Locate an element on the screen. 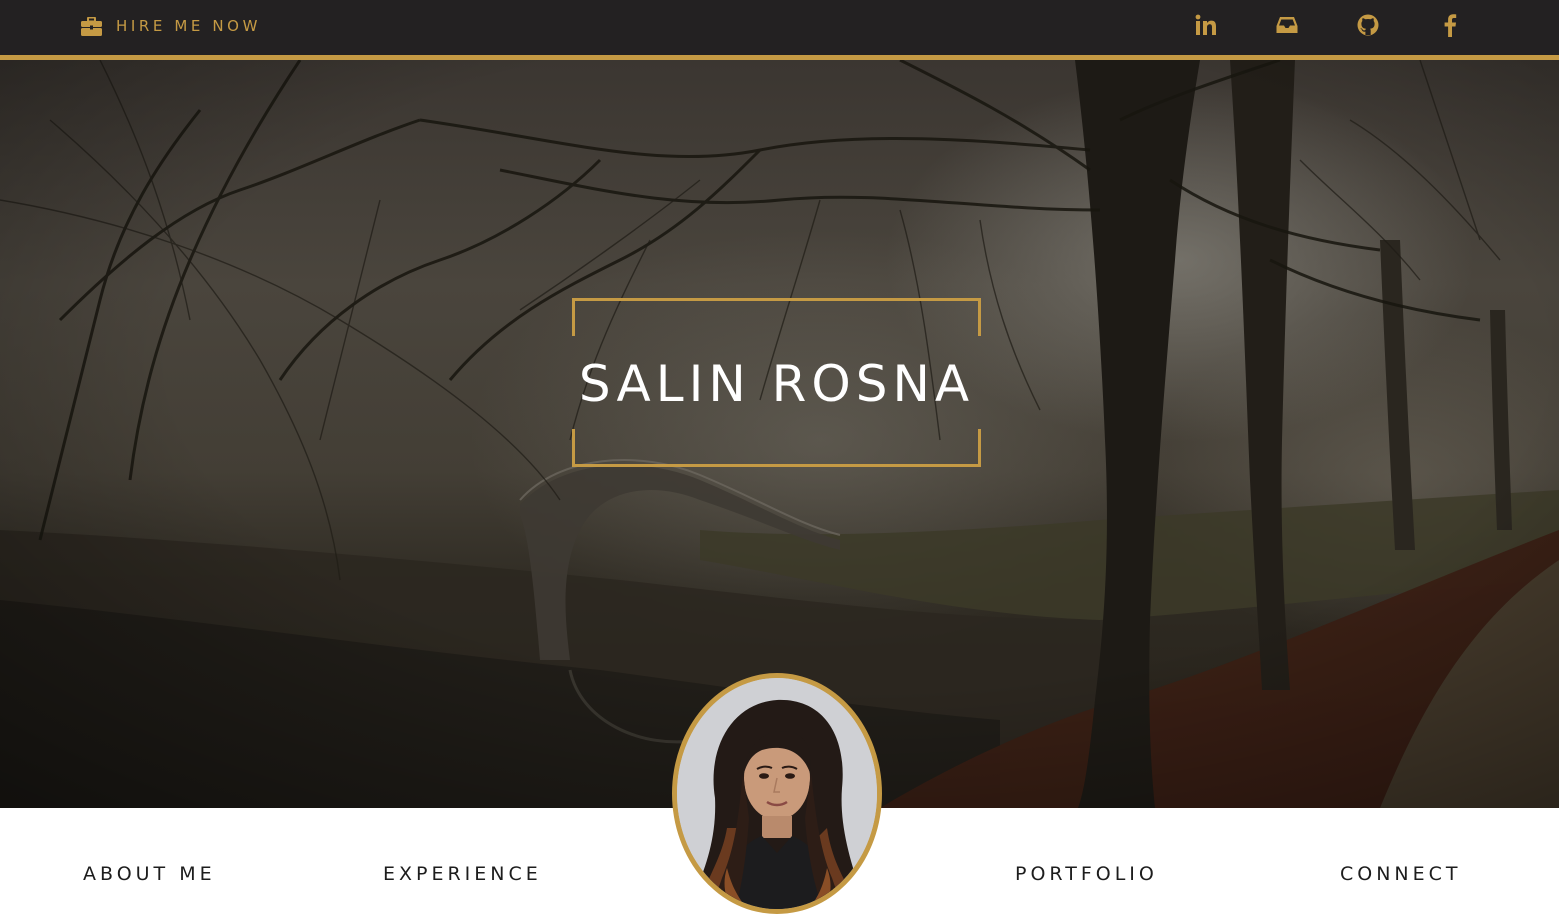  frame-top-bracket is located at coordinates (776, 317).